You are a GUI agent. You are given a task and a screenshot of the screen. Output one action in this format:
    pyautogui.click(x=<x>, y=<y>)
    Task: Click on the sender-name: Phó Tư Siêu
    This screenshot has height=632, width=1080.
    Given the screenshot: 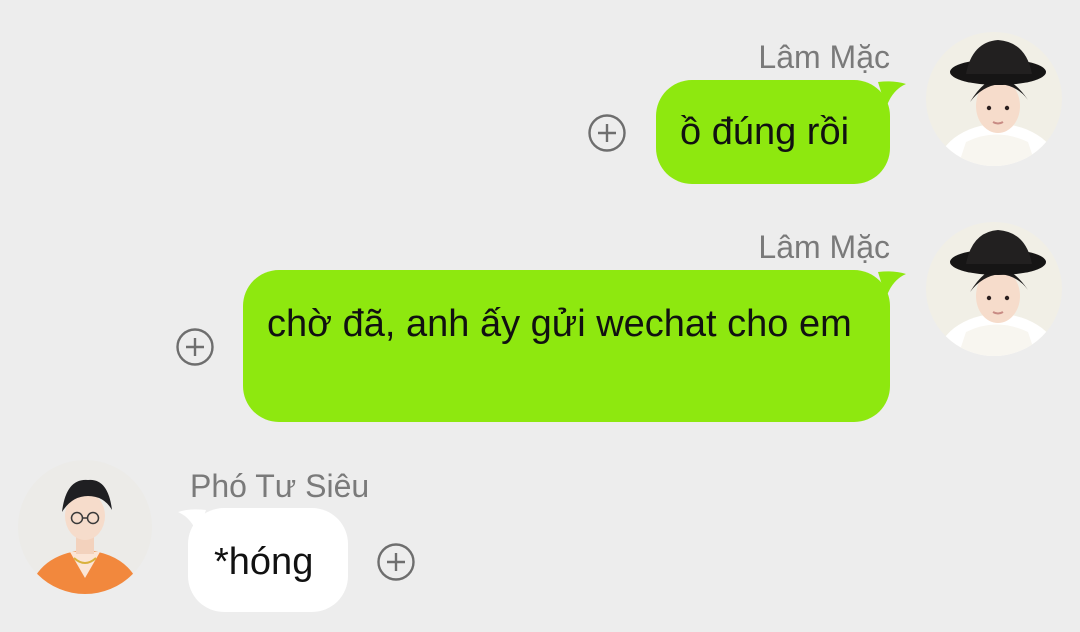 What is the action you would take?
    pyautogui.click(x=280, y=486)
    